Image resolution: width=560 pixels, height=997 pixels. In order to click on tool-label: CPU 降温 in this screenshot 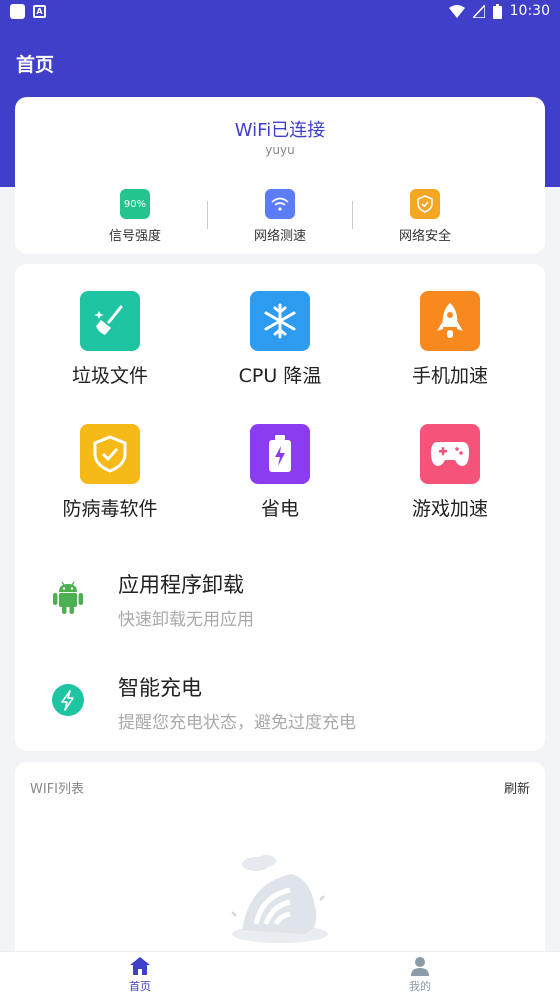, I will do `click(280, 376)`.